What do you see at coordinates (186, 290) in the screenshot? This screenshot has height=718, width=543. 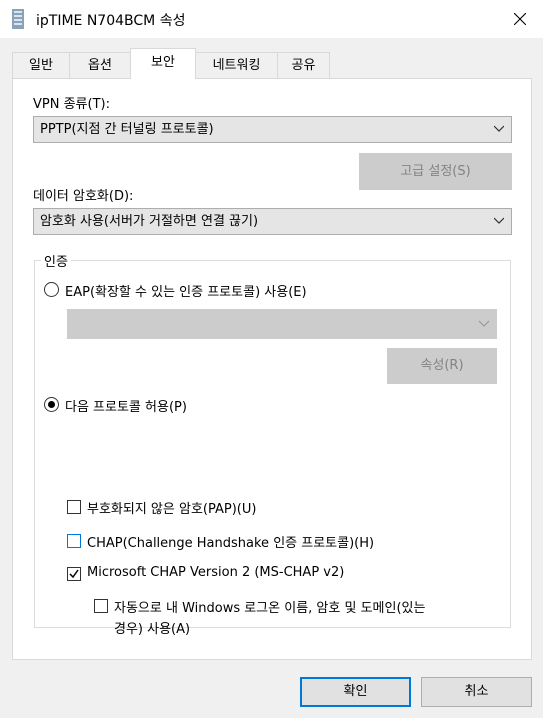 I see `eap-radio-label: EAP(확장할 수 있는 인증 프로토콜) 사용(E)` at bounding box center [186, 290].